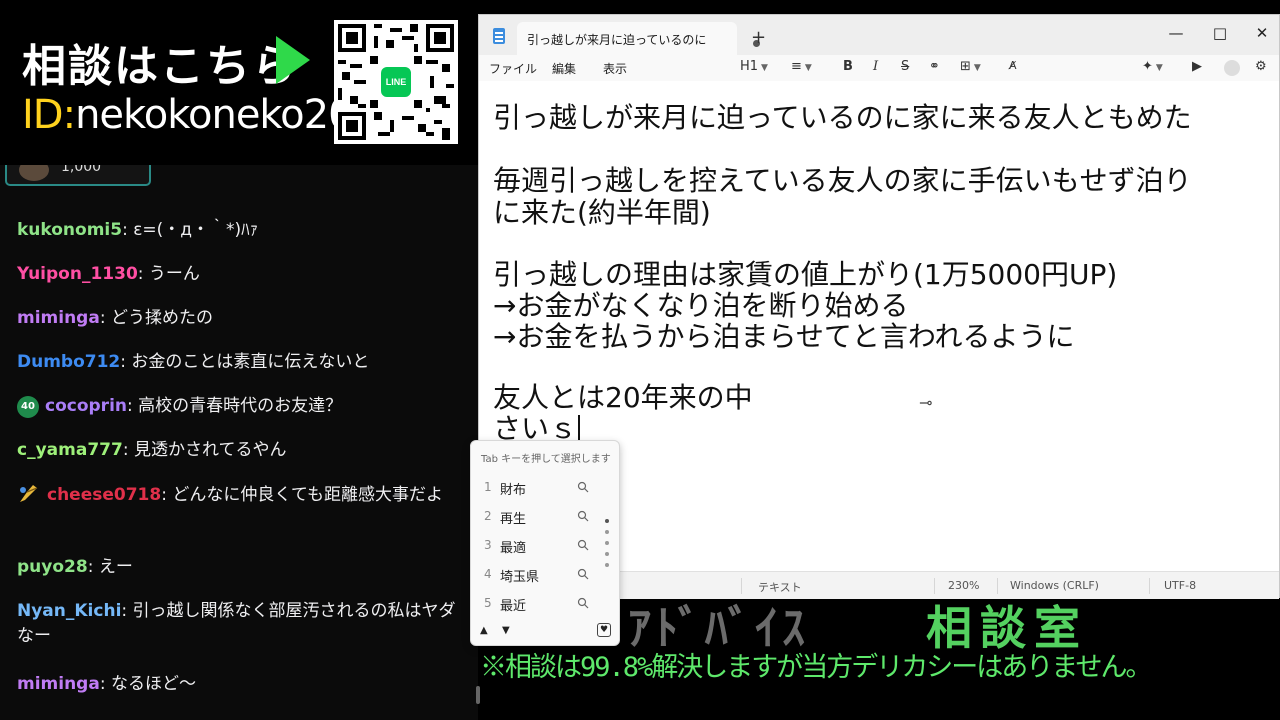  What do you see at coordinates (1197, 66) in the screenshot?
I see `announcement-icon: ▶` at bounding box center [1197, 66].